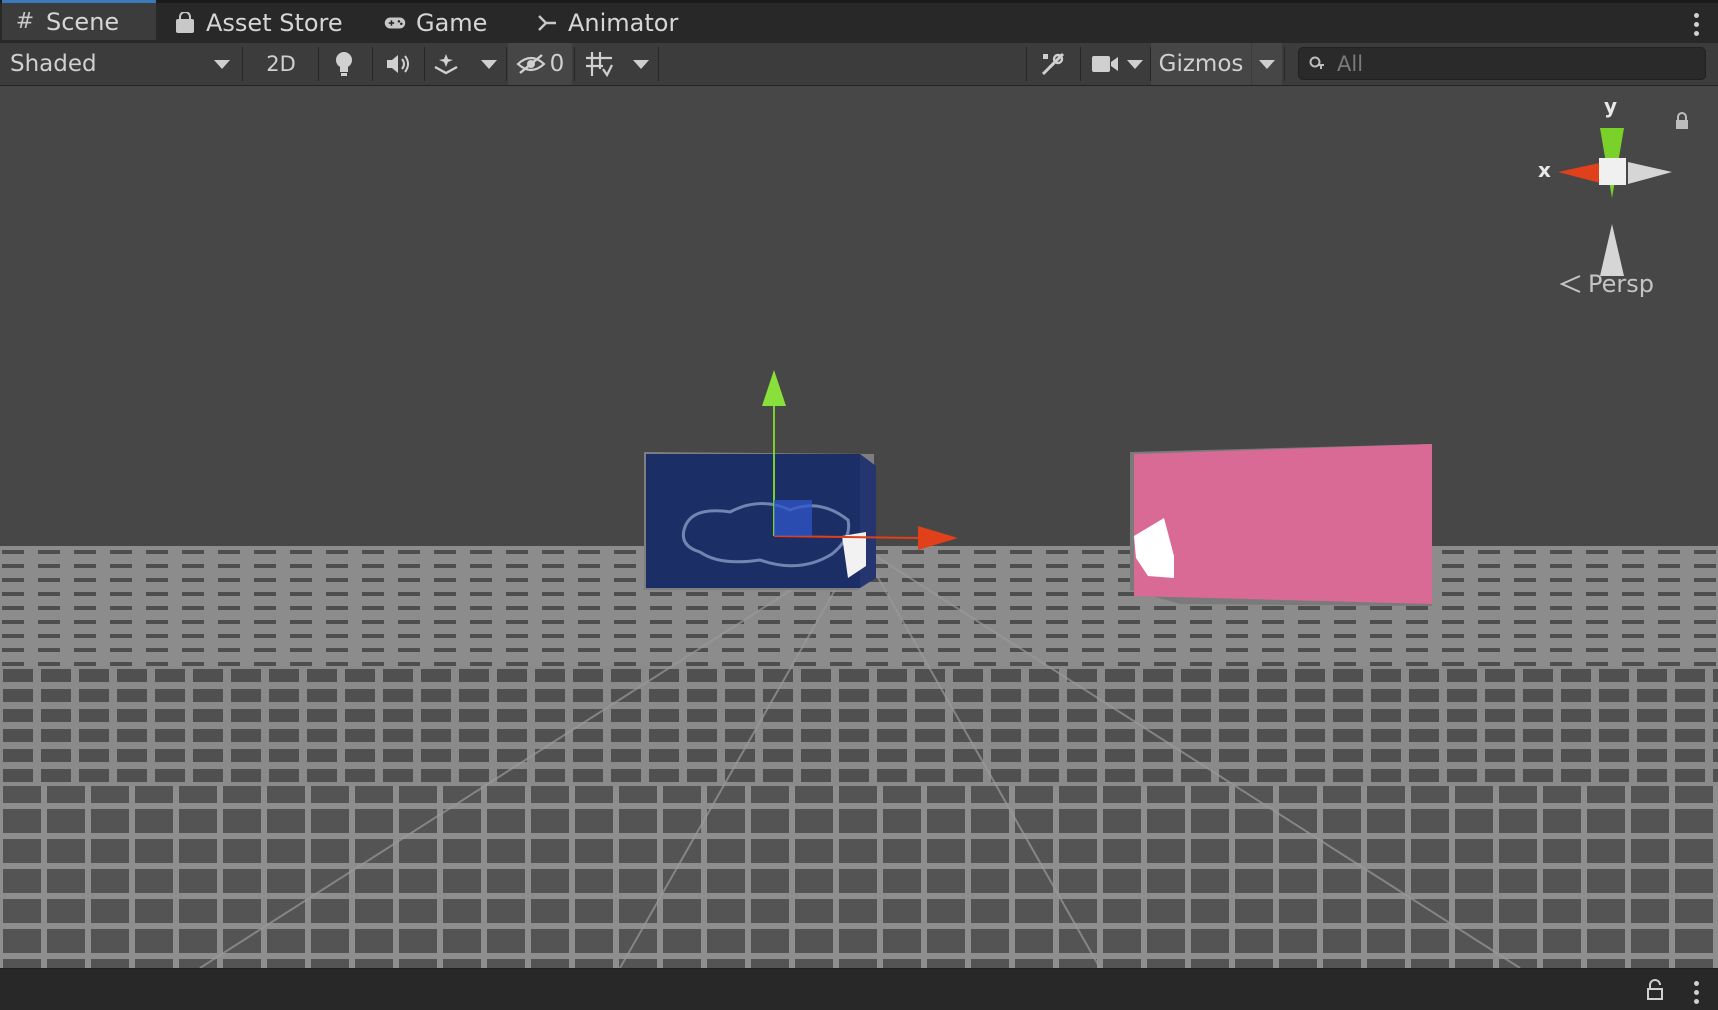  I want to click on shopping-bag-icon, so click(185, 23).